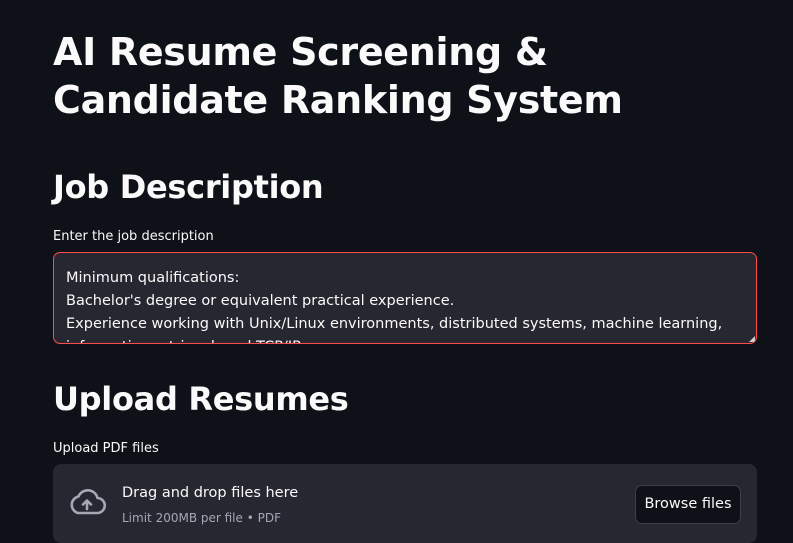 The image size is (793, 543). Describe the element at coordinates (106, 448) in the screenshot. I see `upload-label: Upload PDF files` at that location.